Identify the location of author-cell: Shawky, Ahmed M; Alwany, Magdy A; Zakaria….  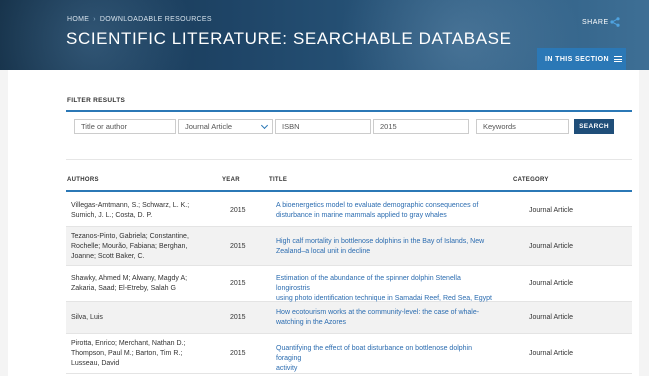
(146, 284).